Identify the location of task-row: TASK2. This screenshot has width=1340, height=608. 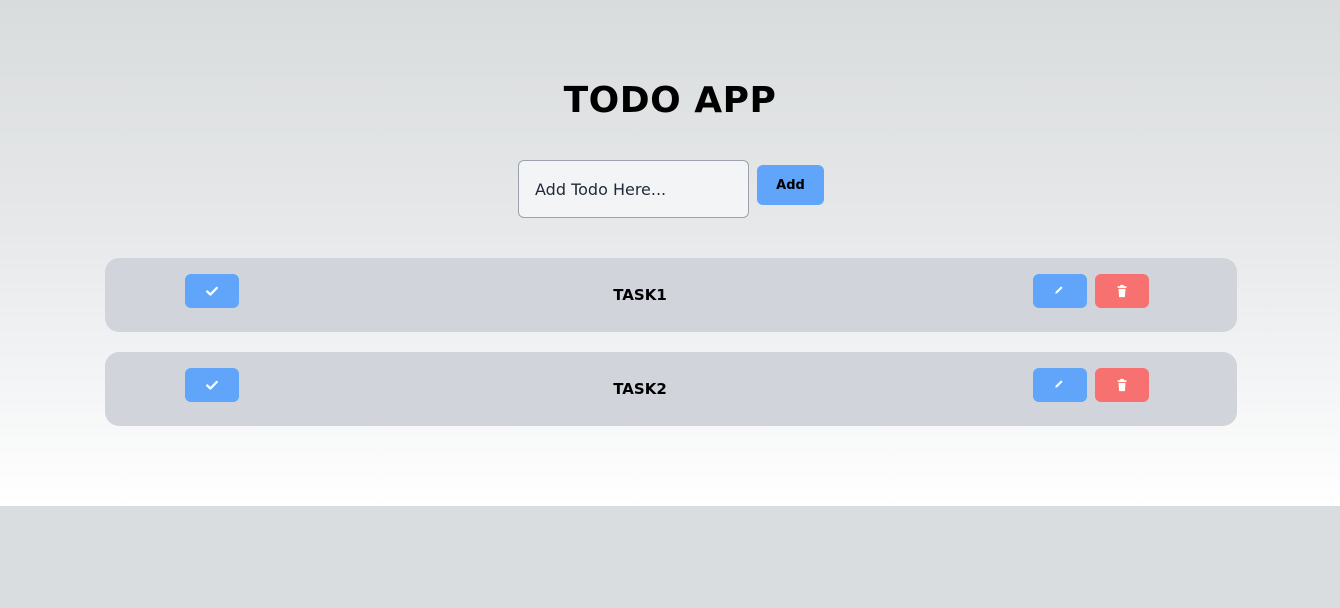
(671, 389).